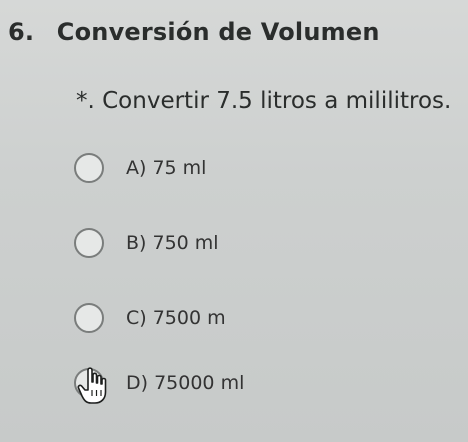 The height and width of the screenshot is (442, 468). I want to click on hand-pointer-icon, so click(92, 385).